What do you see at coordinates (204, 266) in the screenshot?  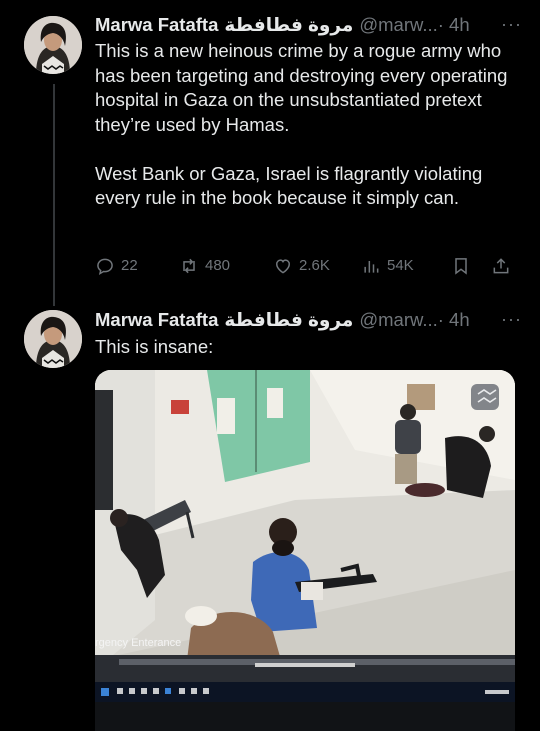 I see `repost-button: 480` at bounding box center [204, 266].